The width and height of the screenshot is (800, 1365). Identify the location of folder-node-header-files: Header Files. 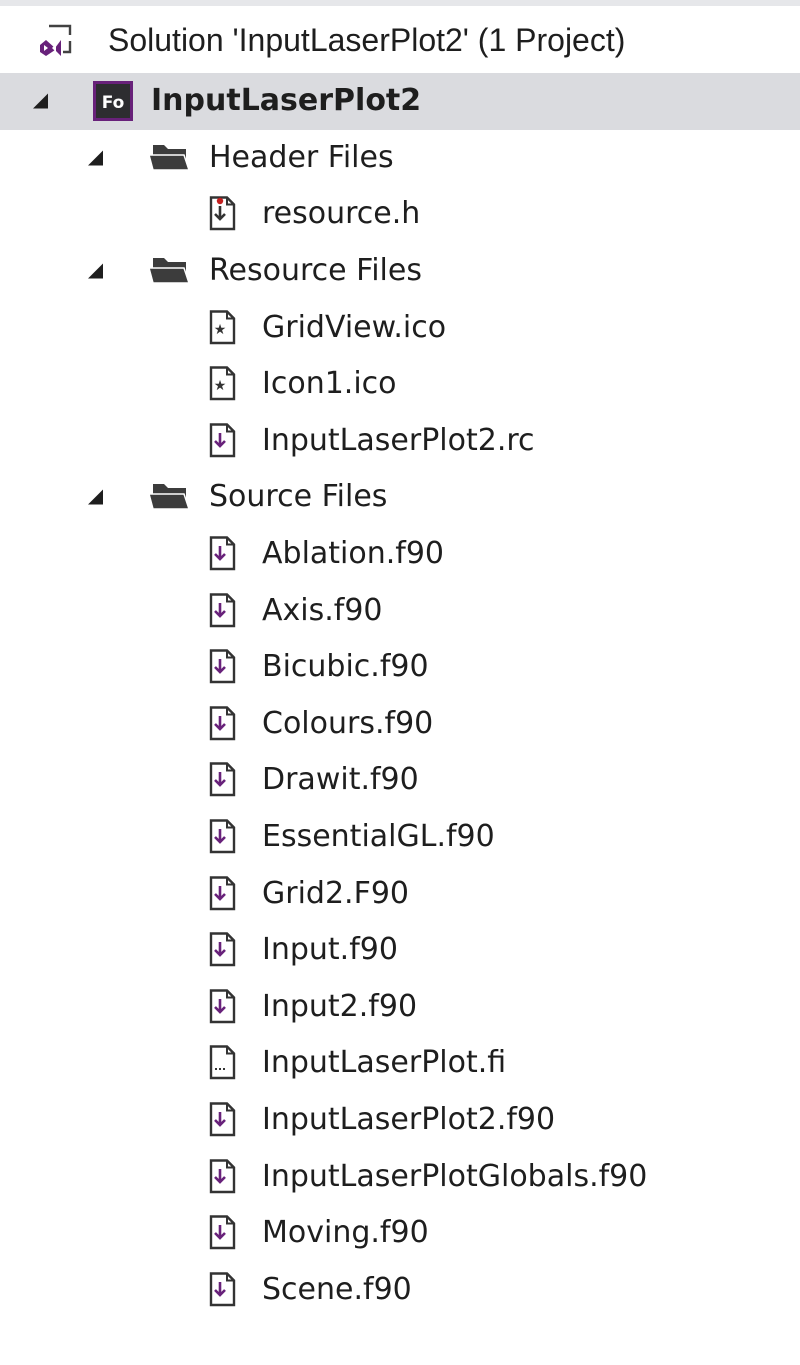
(400, 158).